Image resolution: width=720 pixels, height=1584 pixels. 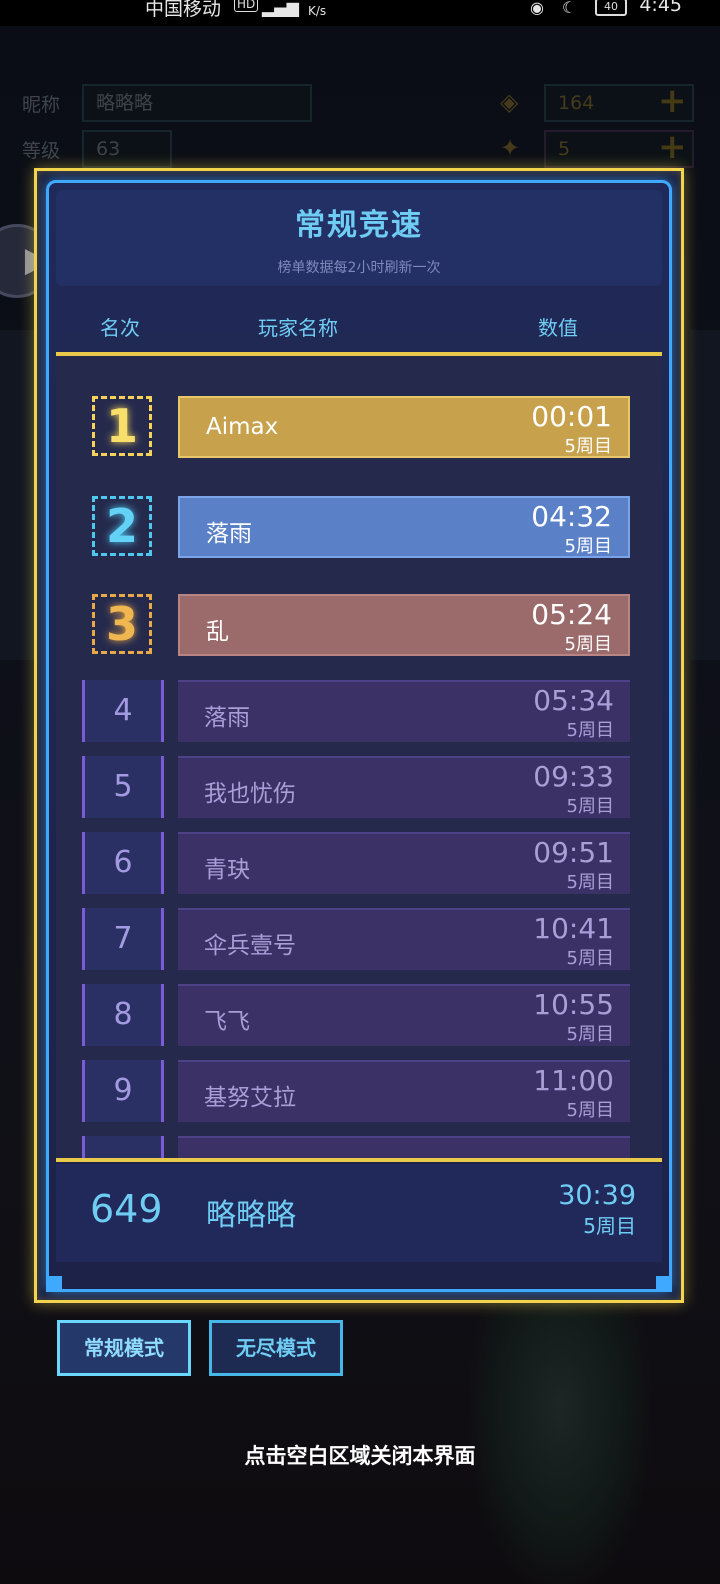 What do you see at coordinates (276, 1348) in the screenshot?
I see `endless-mode-tab: 无尽模式` at bounding box center [276, 1348].